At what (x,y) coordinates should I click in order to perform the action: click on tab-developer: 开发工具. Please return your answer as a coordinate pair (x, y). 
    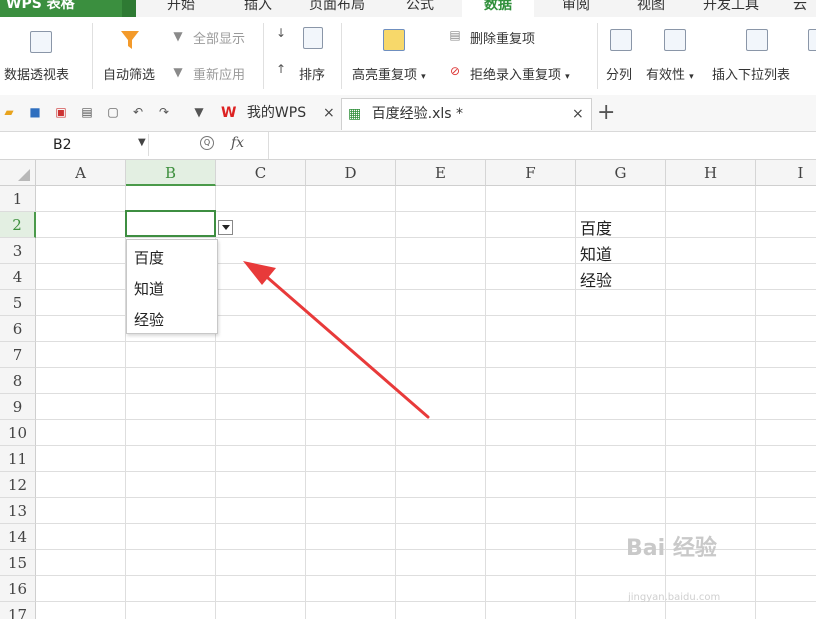
    Looking at the image, I should click on (731, 8).